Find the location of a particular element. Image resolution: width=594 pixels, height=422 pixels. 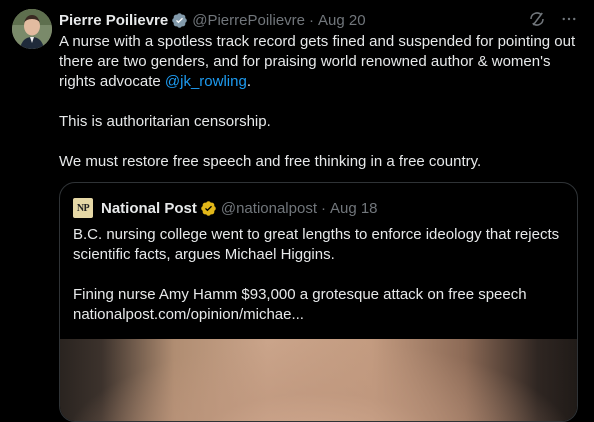

author-handle: @PierrePoilievre is located at coordinates (248, 20).